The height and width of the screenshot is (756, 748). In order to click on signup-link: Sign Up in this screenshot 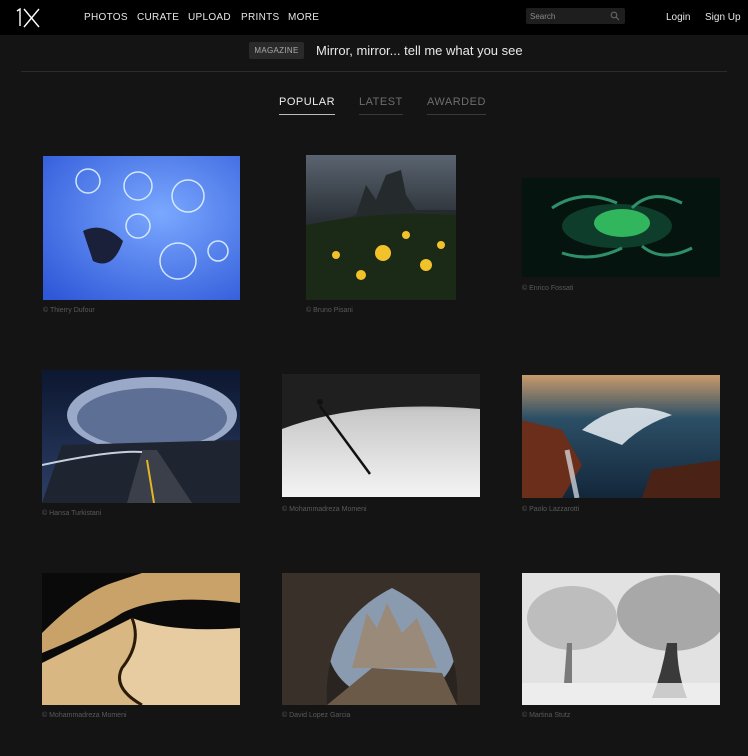, I will do `click(723, 17)`.